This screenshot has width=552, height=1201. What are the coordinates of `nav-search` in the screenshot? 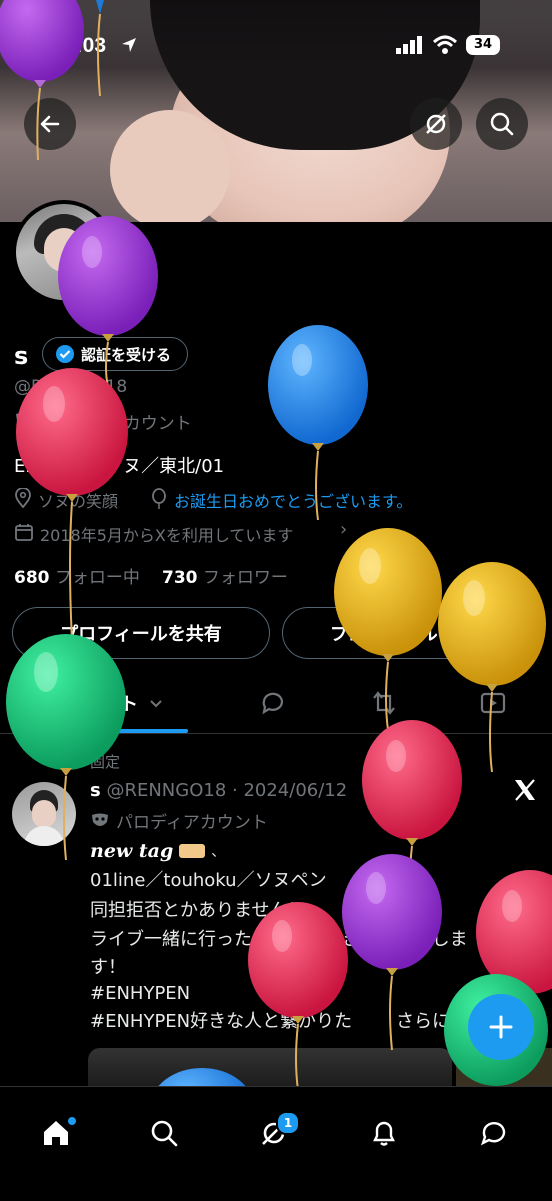 It's located at (164, 1133).